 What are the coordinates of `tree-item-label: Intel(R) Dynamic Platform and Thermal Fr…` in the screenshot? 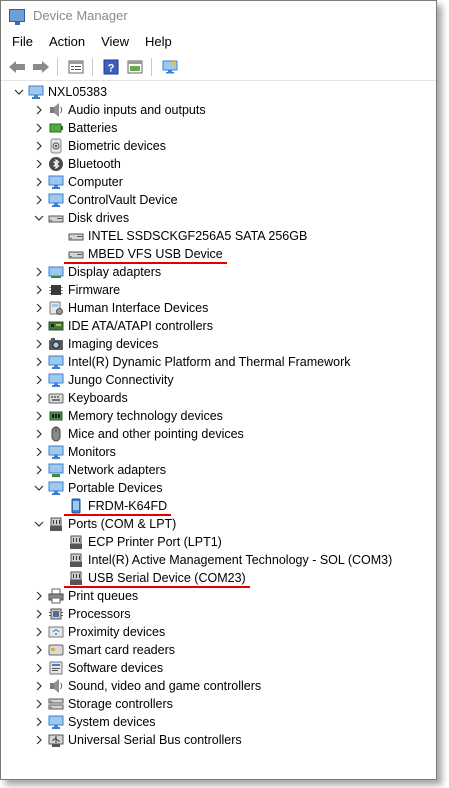 It's located at (209, 362).